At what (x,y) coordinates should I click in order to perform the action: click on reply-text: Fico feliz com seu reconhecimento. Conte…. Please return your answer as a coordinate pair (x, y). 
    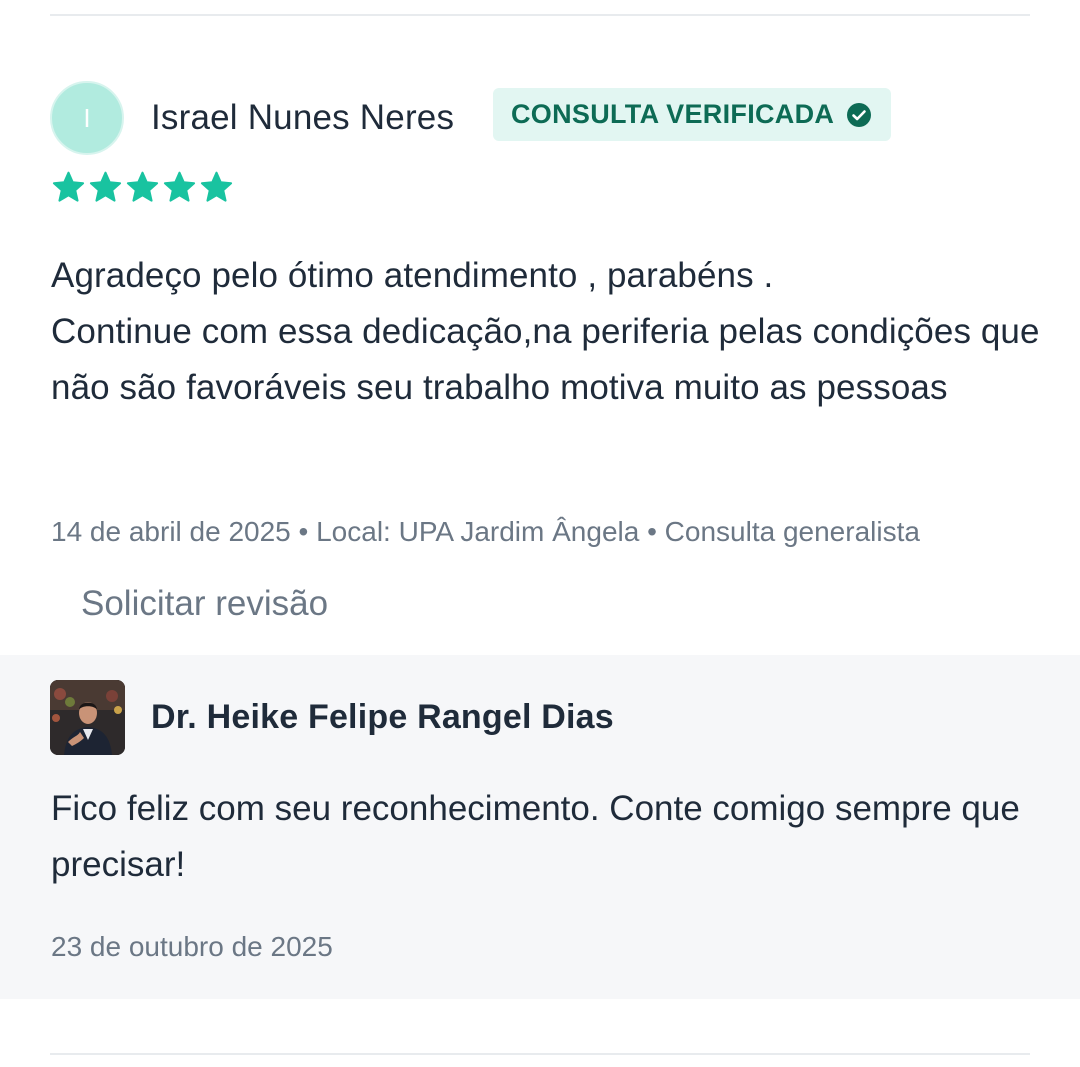
    Looking at the image, I should click on (535, 836).